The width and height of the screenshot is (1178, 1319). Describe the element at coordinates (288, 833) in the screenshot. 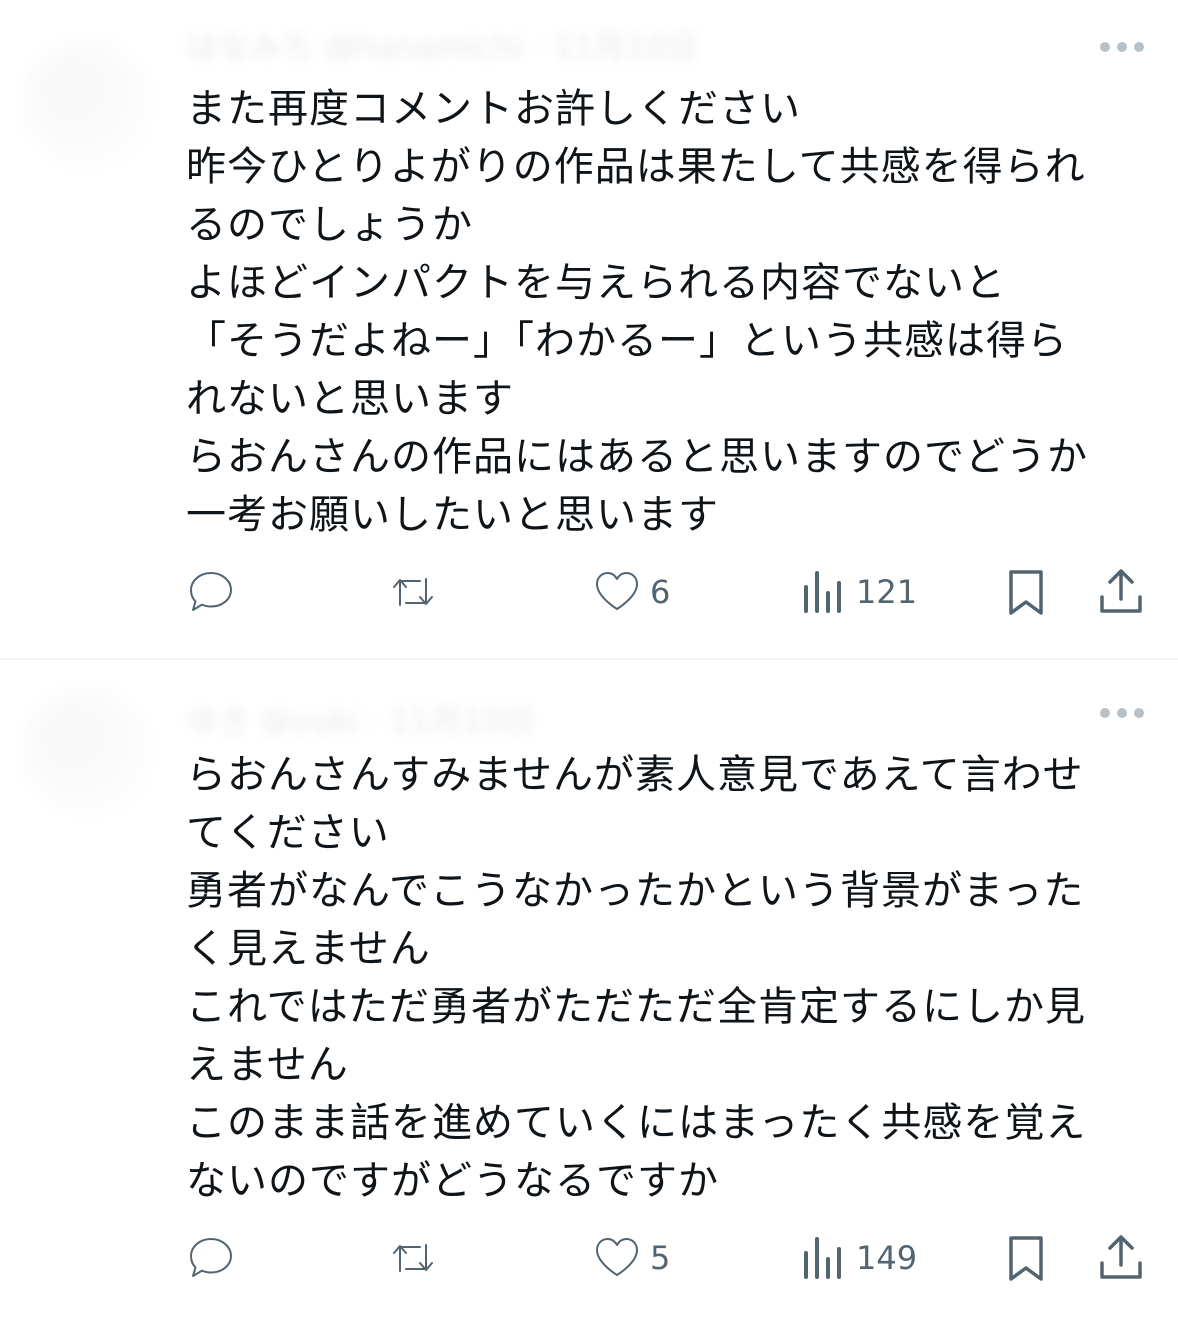

I see `tweet-text-line: てください` at that location.